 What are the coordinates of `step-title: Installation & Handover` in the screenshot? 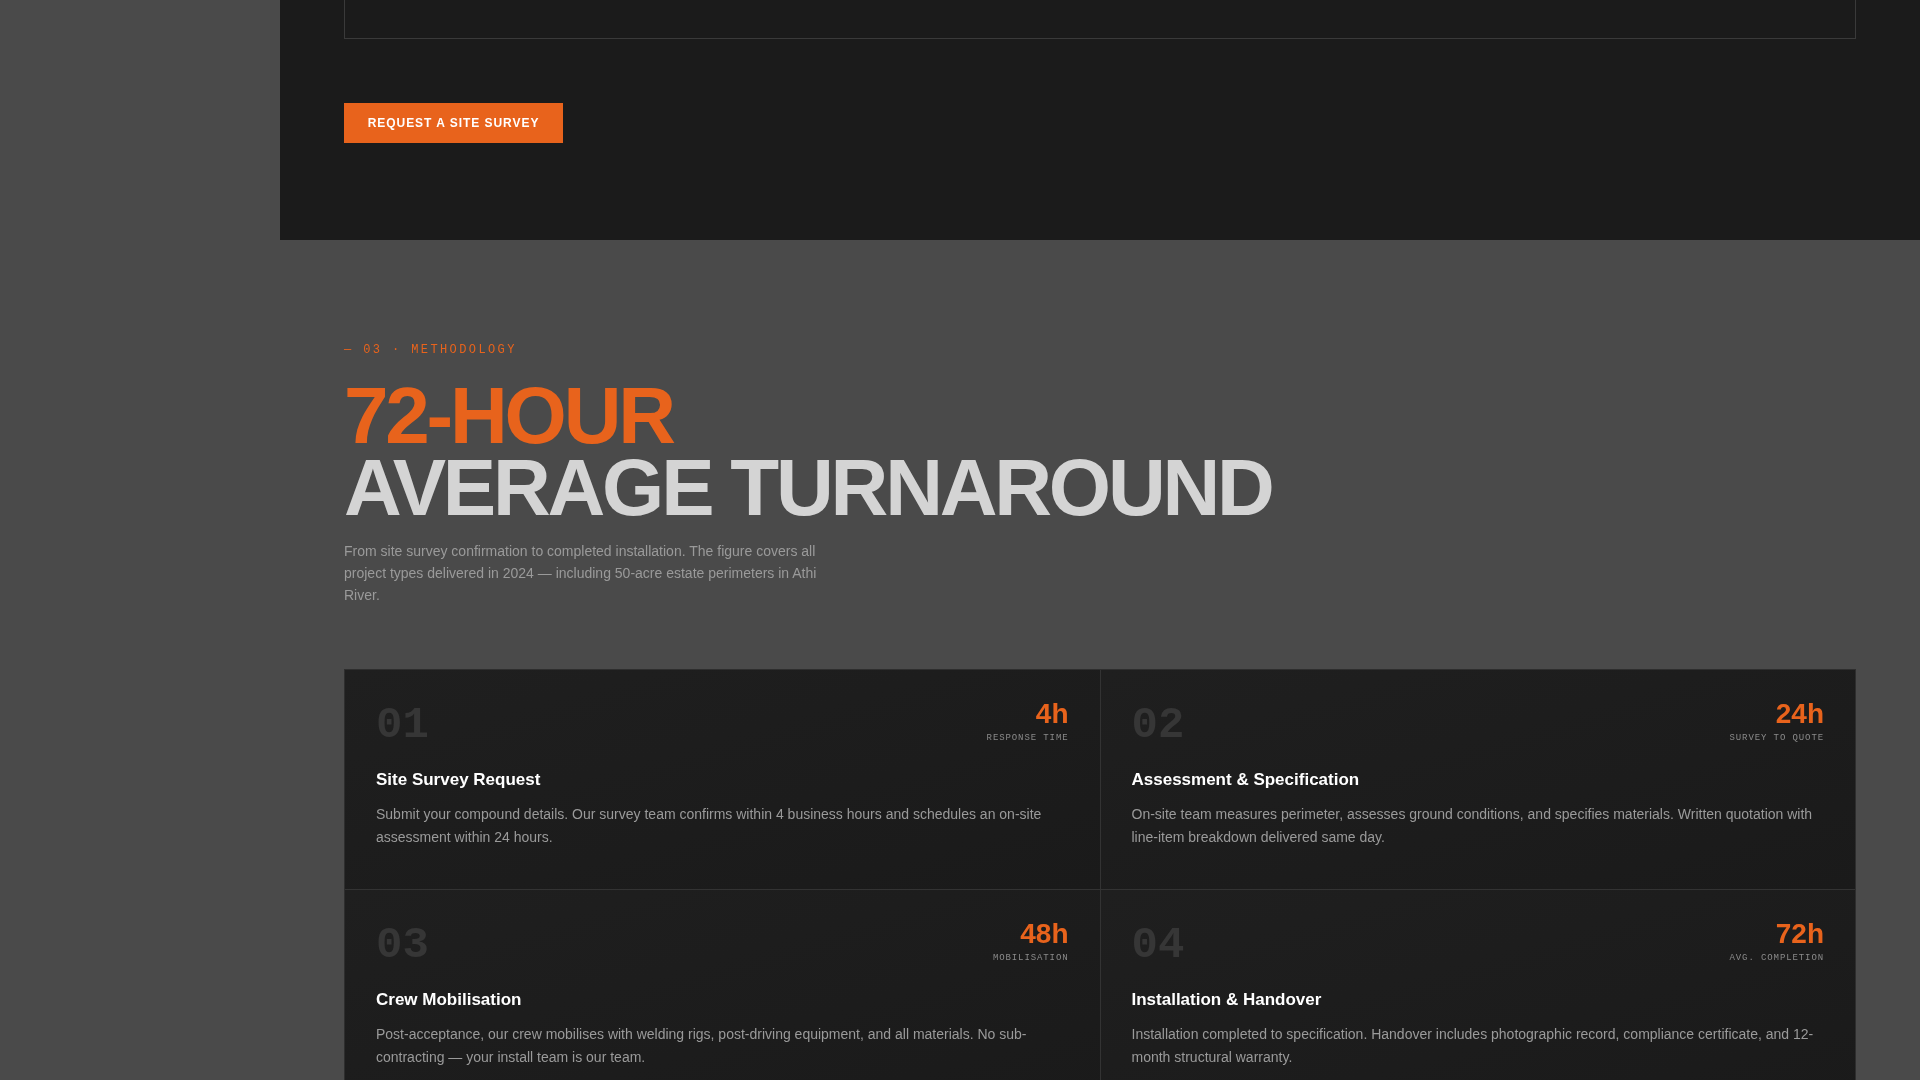 It's located at (1227, 1000).